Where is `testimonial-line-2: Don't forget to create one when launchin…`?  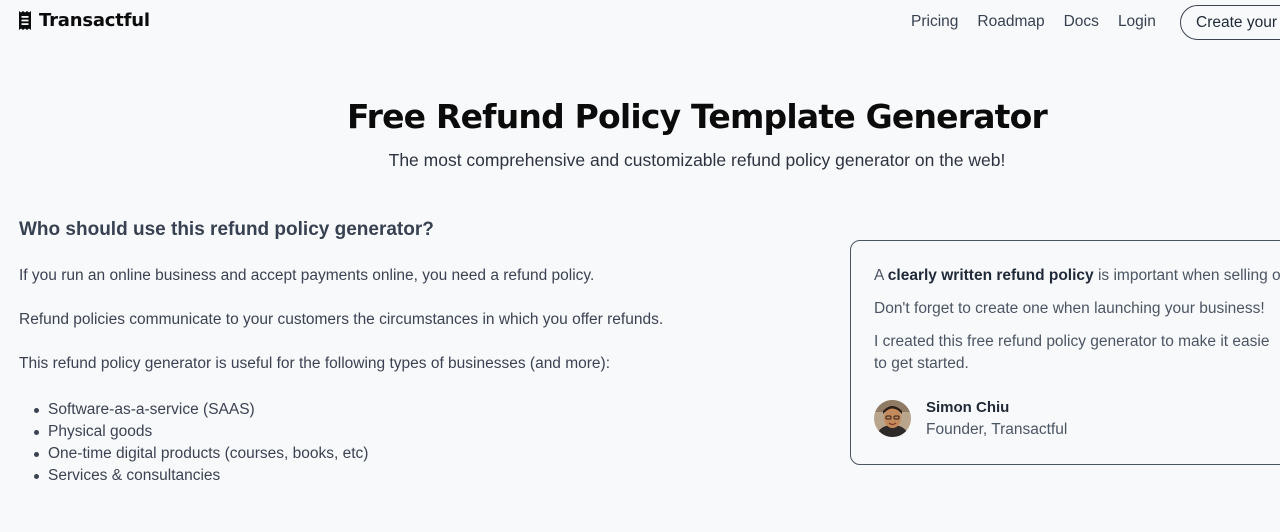
testimonial-line-2: Don't forget to create one when launchin… is located at coordinates (1069, 308).